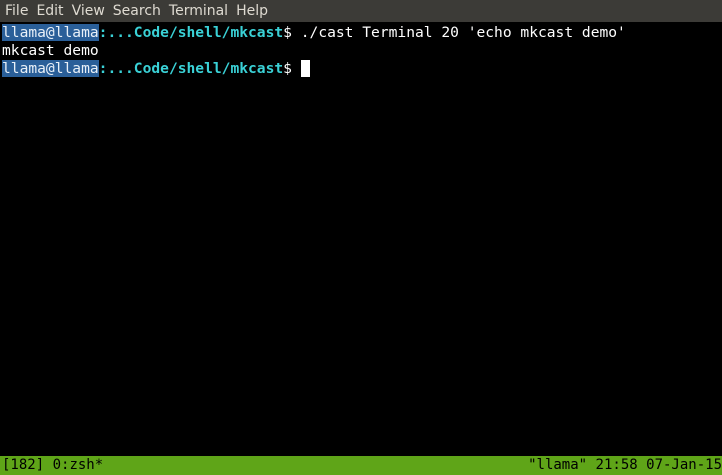  Describe the element at coordinates (49, 11) in the screenshot. I see `menu-edit: Edit` at that location.